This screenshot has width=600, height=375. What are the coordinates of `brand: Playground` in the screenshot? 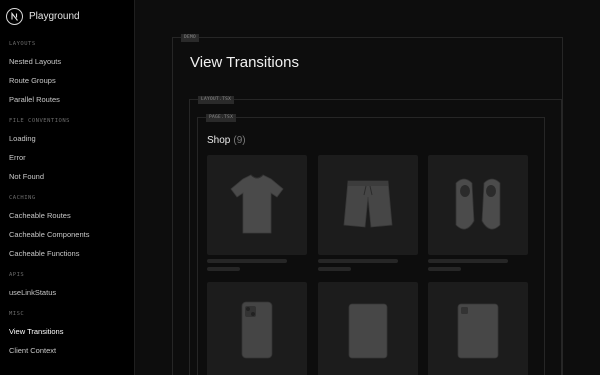 It's located at (43, 16).